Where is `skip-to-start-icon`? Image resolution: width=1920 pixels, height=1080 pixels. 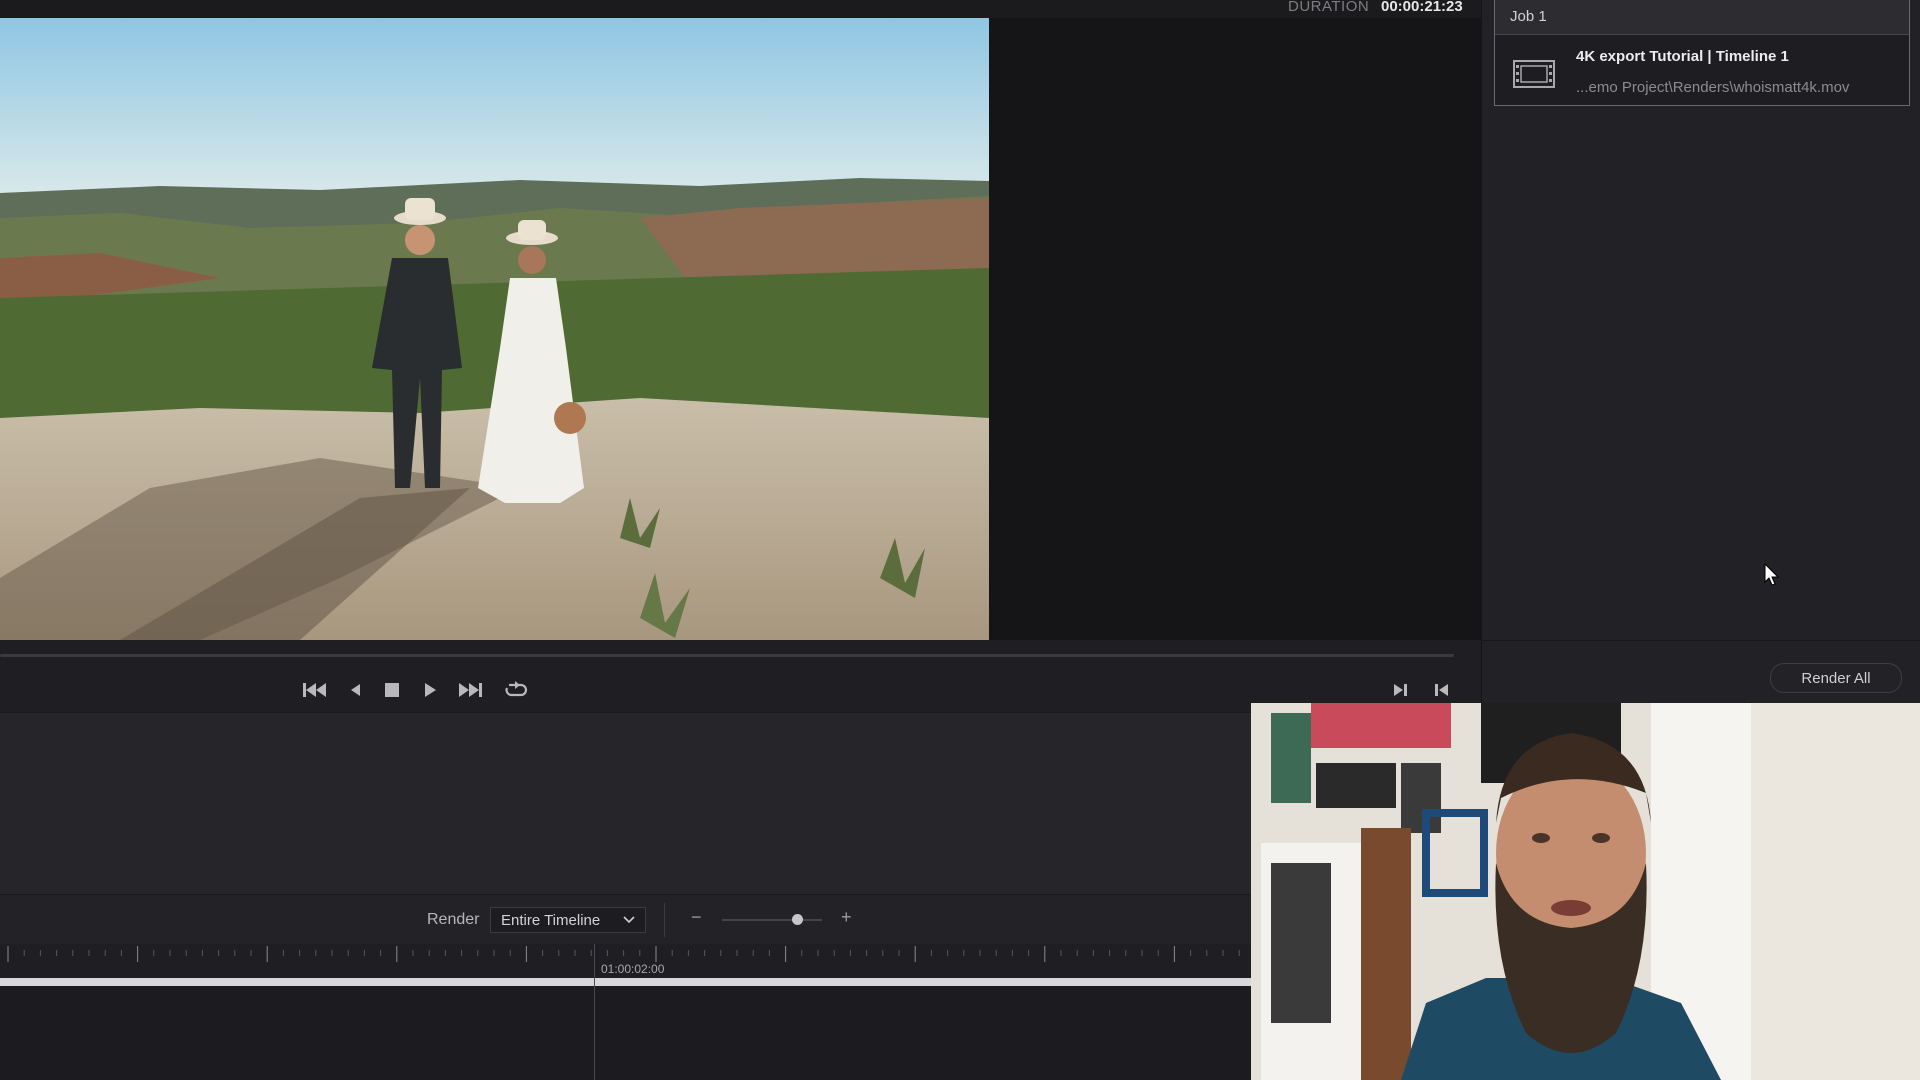 skip-to-start-icon is located at coordinates (314, 690).